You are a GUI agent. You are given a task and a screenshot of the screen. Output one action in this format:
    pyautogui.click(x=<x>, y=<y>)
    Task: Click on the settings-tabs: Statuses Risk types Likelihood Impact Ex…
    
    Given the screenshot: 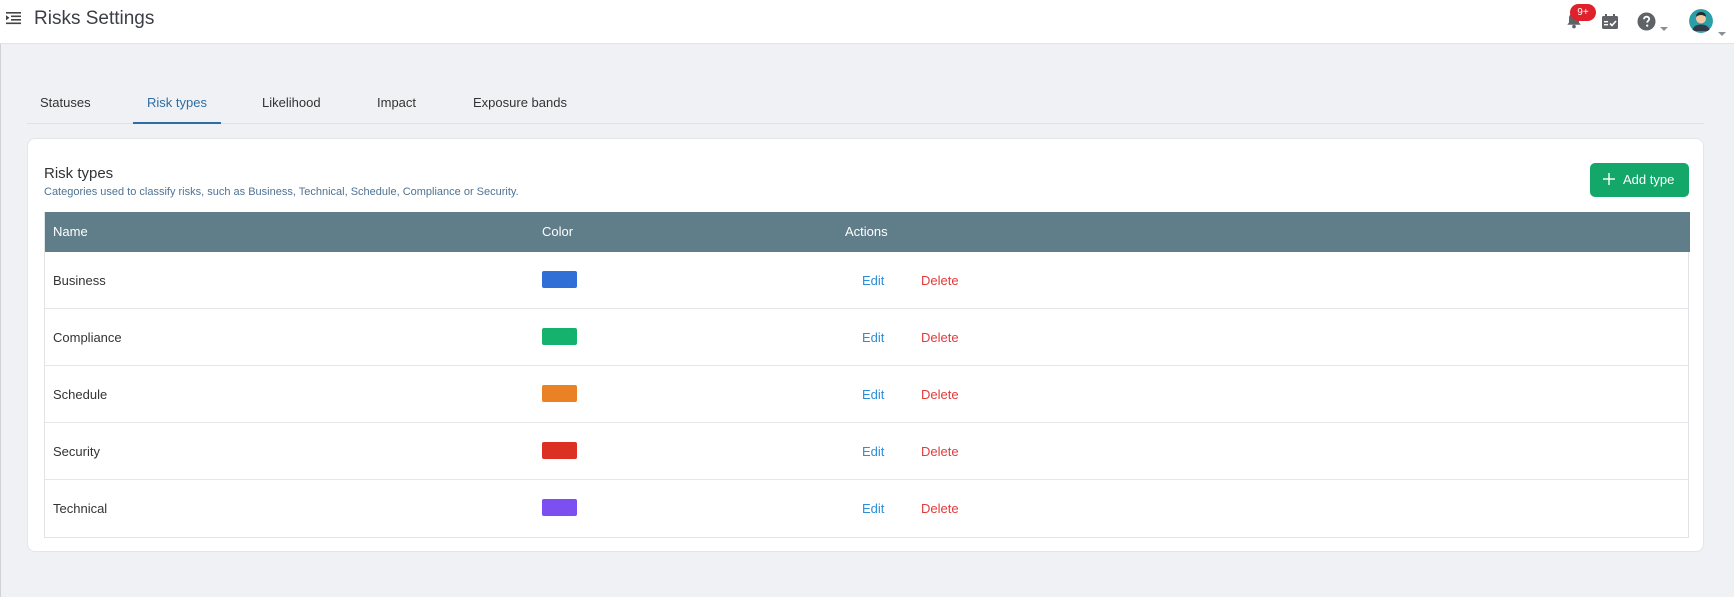 What is the action you would take?
    pyautogui.click(x=865, y=105)
    